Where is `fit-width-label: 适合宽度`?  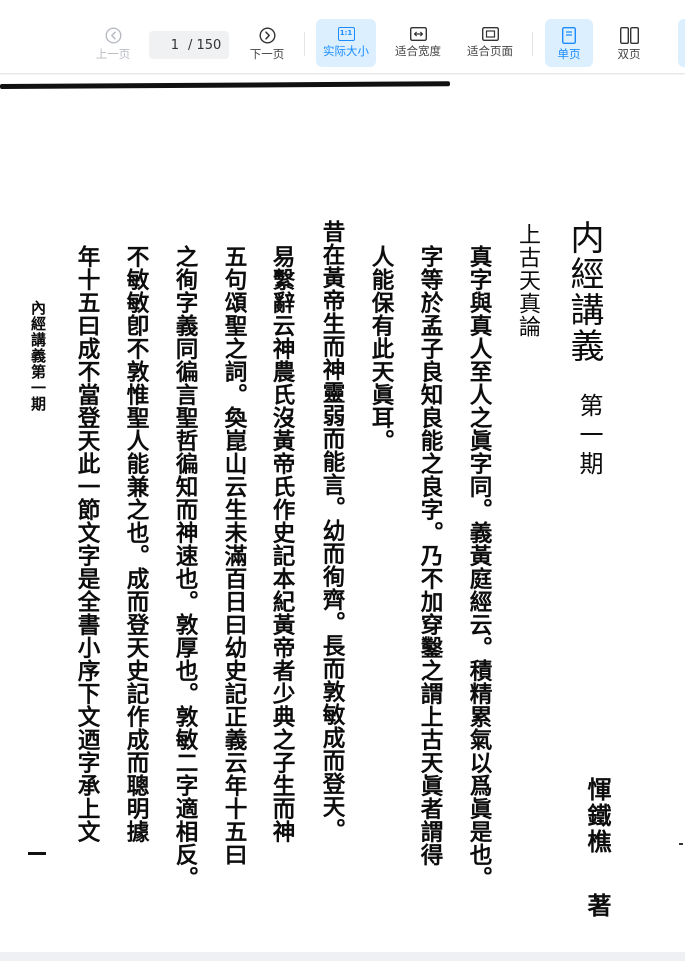 fit-width-label: 适合宽度 is located at coordinates (418, 51).